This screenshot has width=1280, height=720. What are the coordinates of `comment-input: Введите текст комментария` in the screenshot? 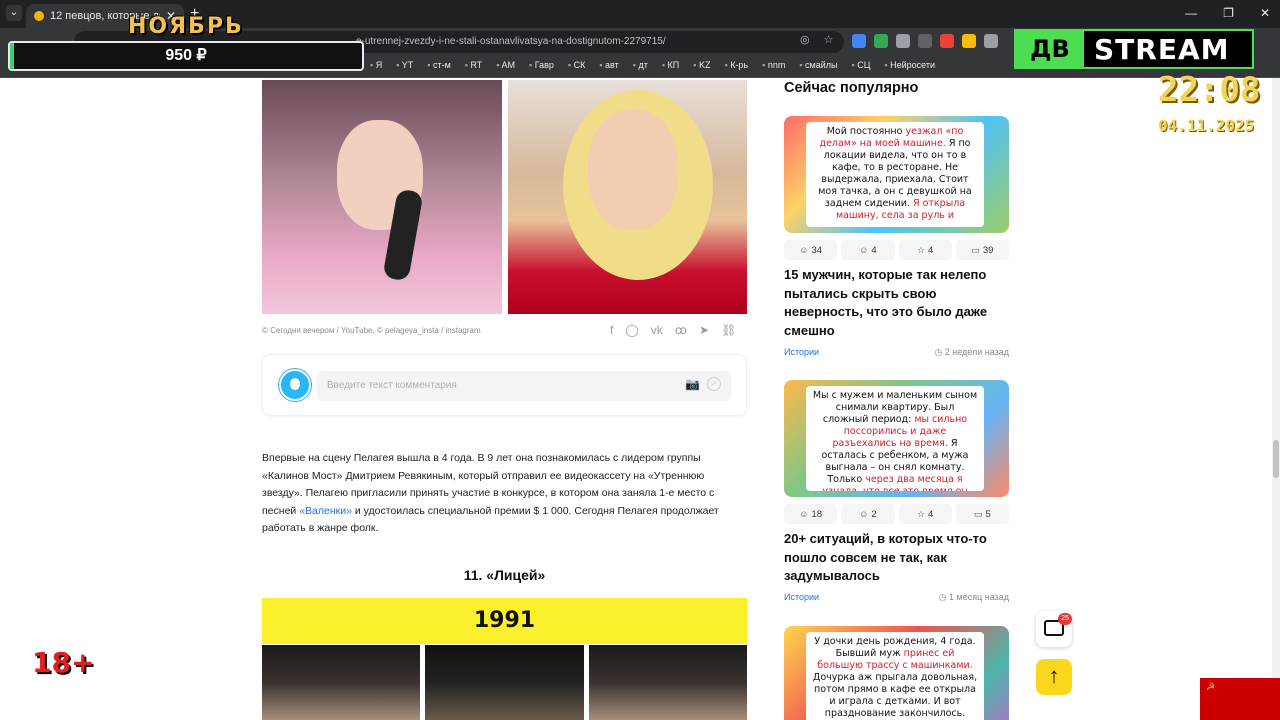 It's located at (524, 386).